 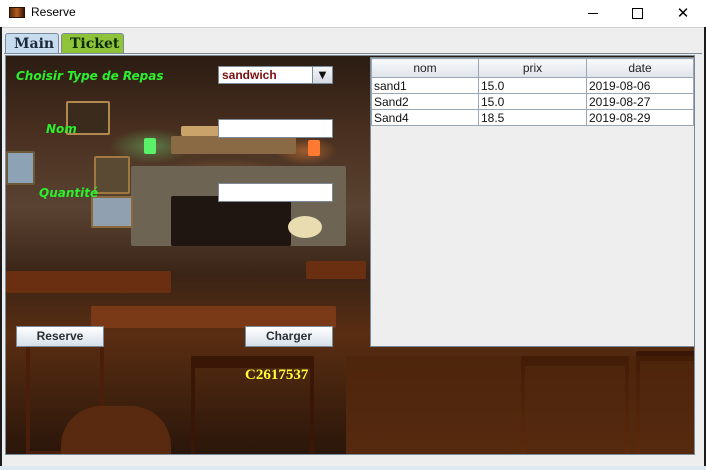 I want to click on table-row: Sand2 15.0 2019-08-27, so click(x=532, y=101).